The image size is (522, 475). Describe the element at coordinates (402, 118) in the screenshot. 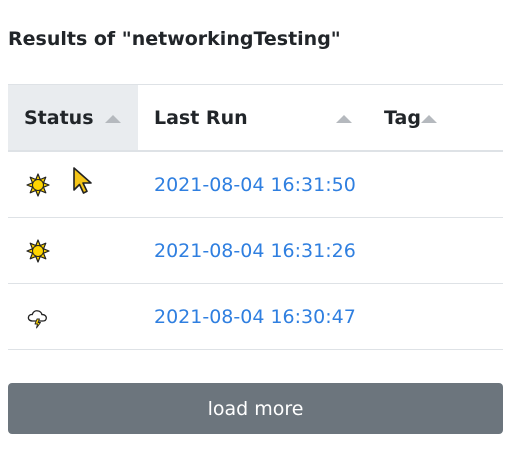

I see `tag-header-label: Tag` at that location.